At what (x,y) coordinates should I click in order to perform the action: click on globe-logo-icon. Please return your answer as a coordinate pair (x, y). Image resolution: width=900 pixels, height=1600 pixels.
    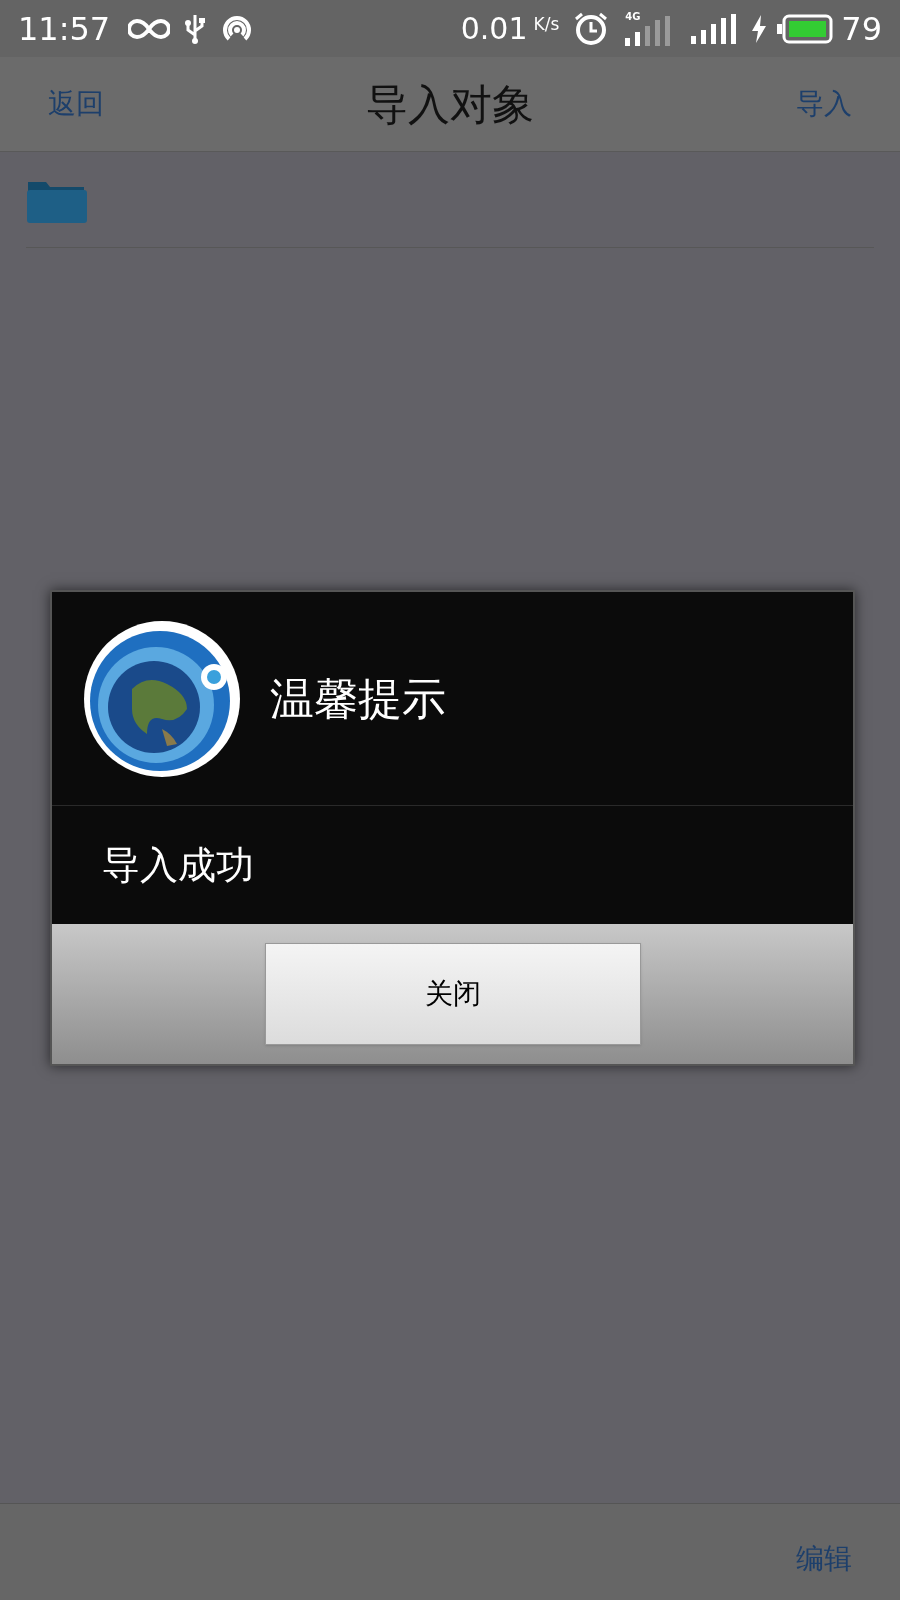
    Looking at the image, I should click on (162, 698).